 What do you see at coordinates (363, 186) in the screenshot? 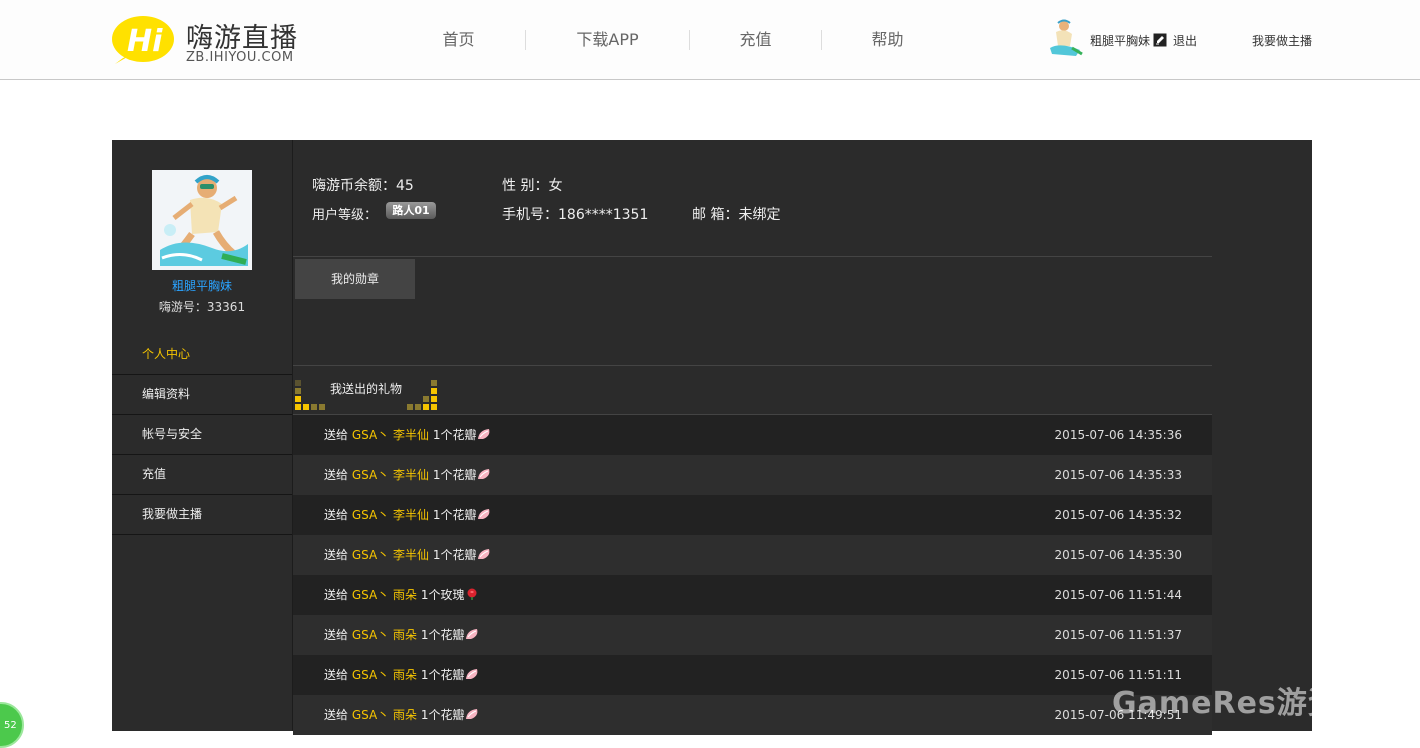
I see `coin-balance: 嗨游币余额：45` at bounding box center [363, 186].